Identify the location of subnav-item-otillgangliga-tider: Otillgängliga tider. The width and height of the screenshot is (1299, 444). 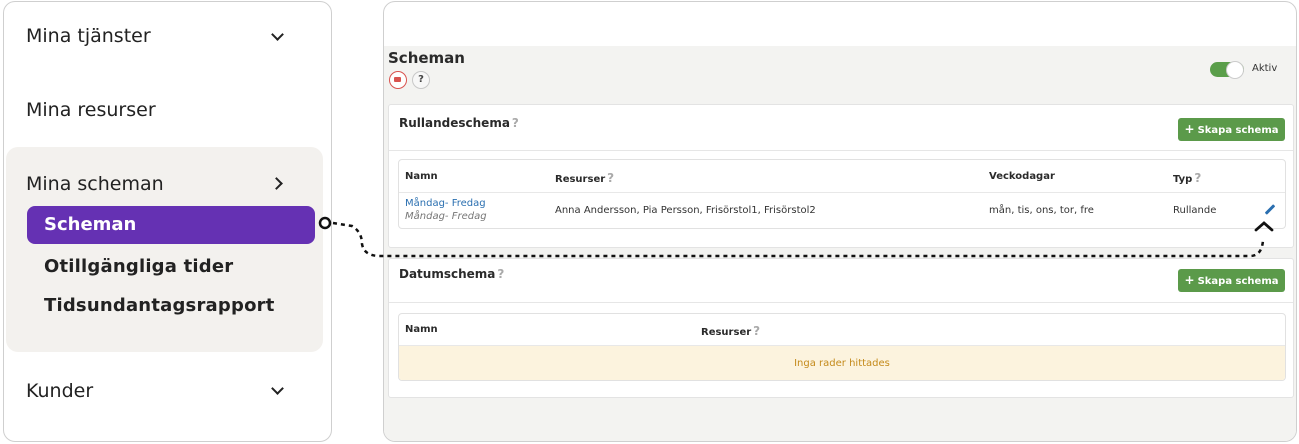
(138, 266).